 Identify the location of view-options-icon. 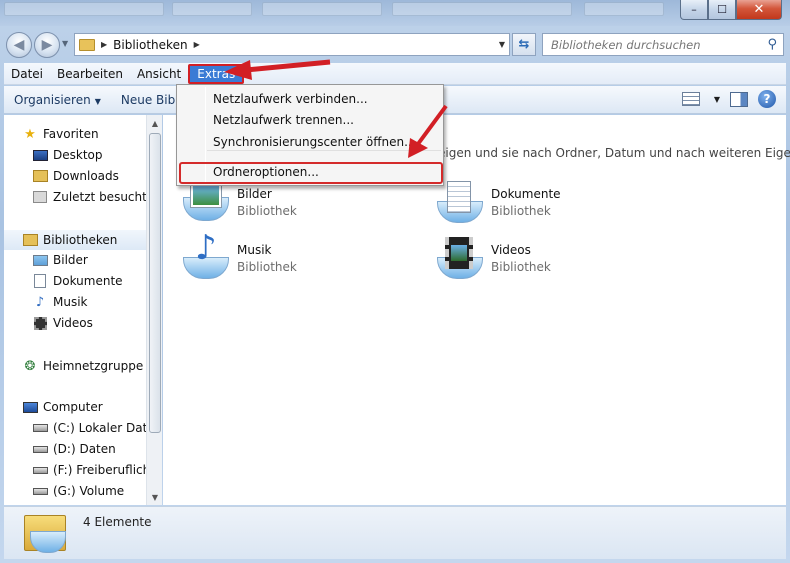
(690, 99).